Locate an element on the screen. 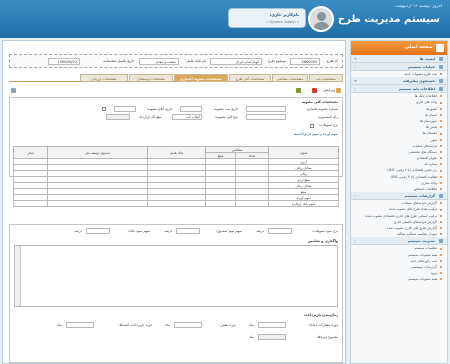  approval-type-label: نوع کلی مصوبه: is located at coordinates (226, 117).